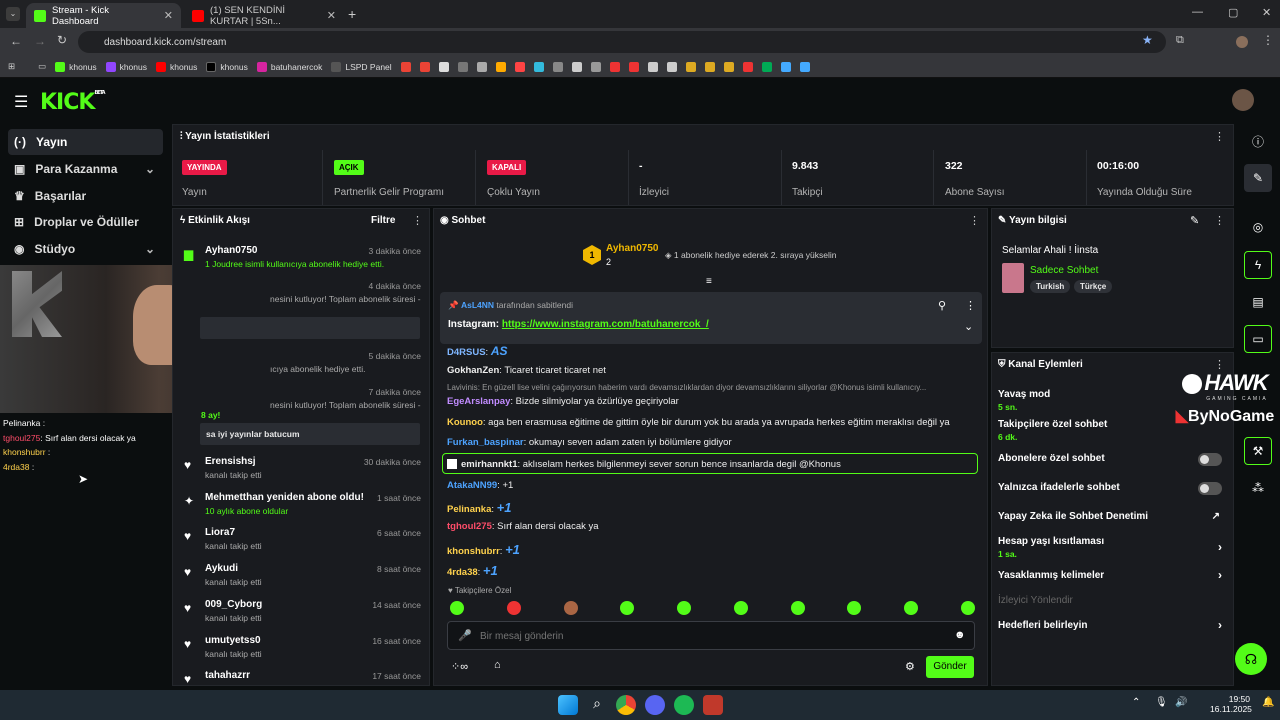  I want to click on bookmark-khonus-twitch: khonus, so click(126, 66).